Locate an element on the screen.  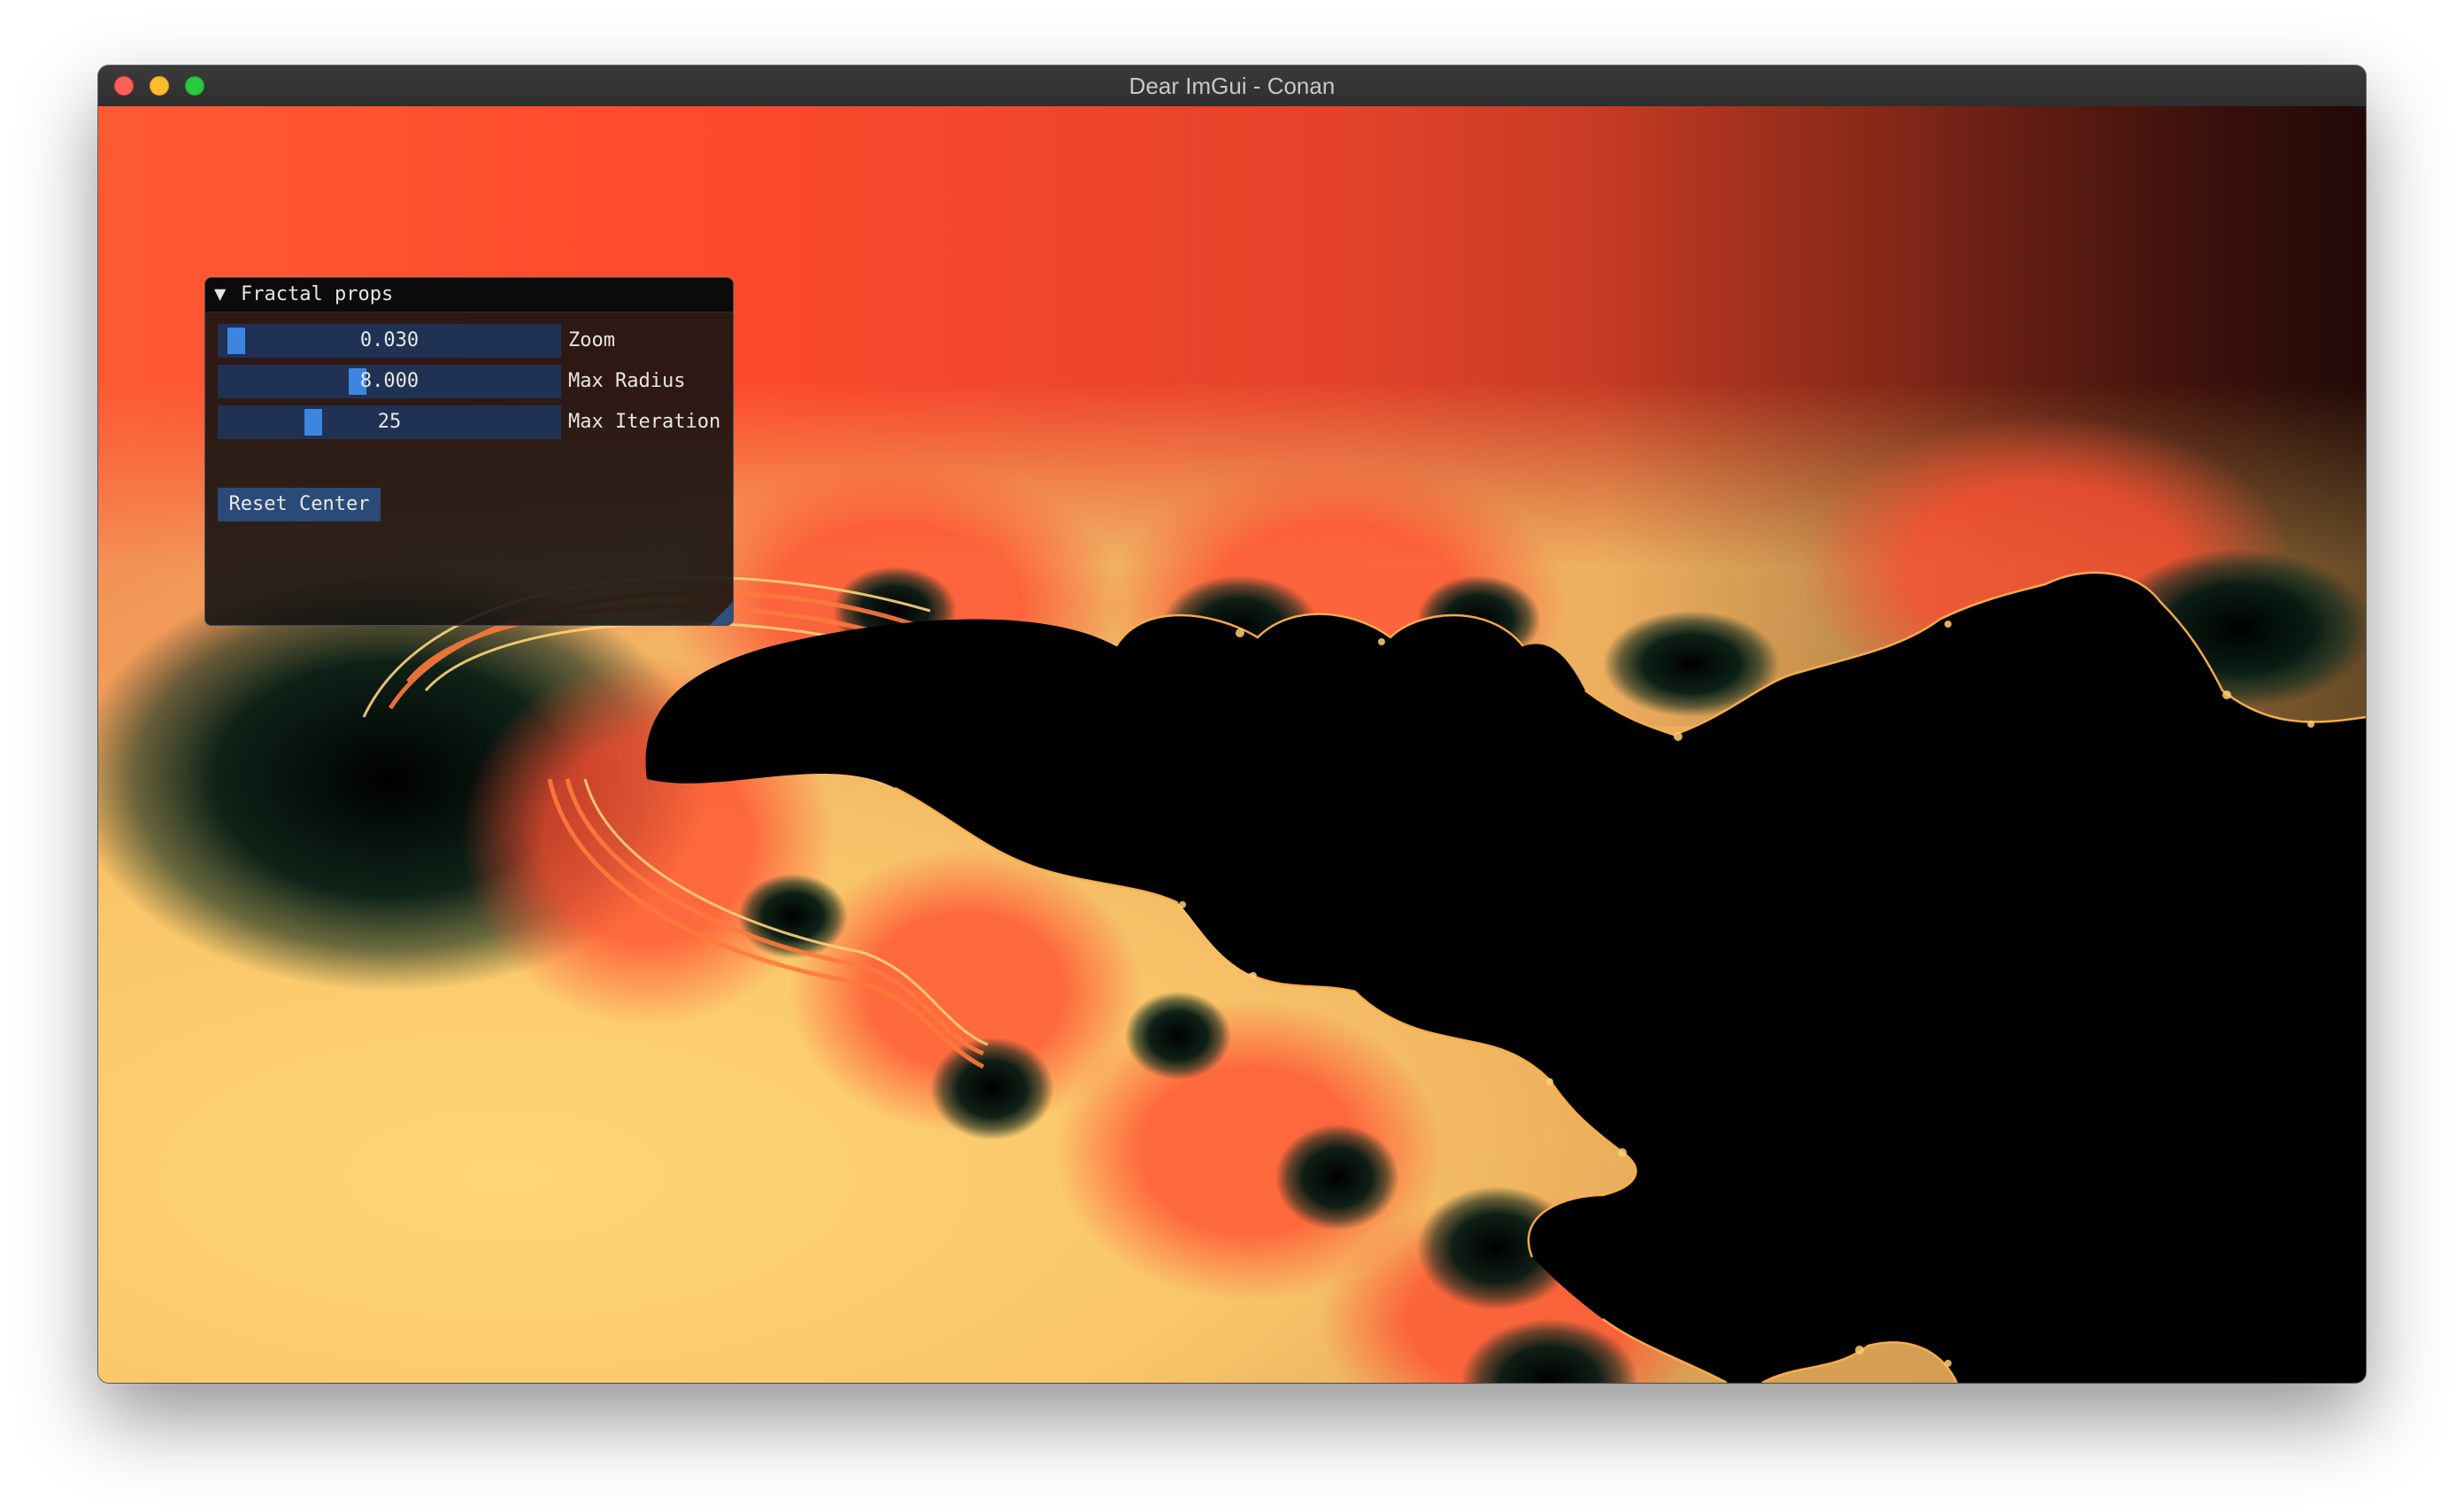
window-title: Dear ImGui - Conan is located at coordinates (1232, 86).